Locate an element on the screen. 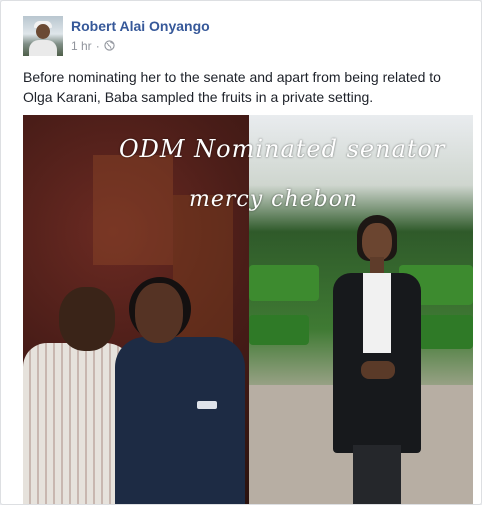  woman-neck is located at coordinates (377, 265).